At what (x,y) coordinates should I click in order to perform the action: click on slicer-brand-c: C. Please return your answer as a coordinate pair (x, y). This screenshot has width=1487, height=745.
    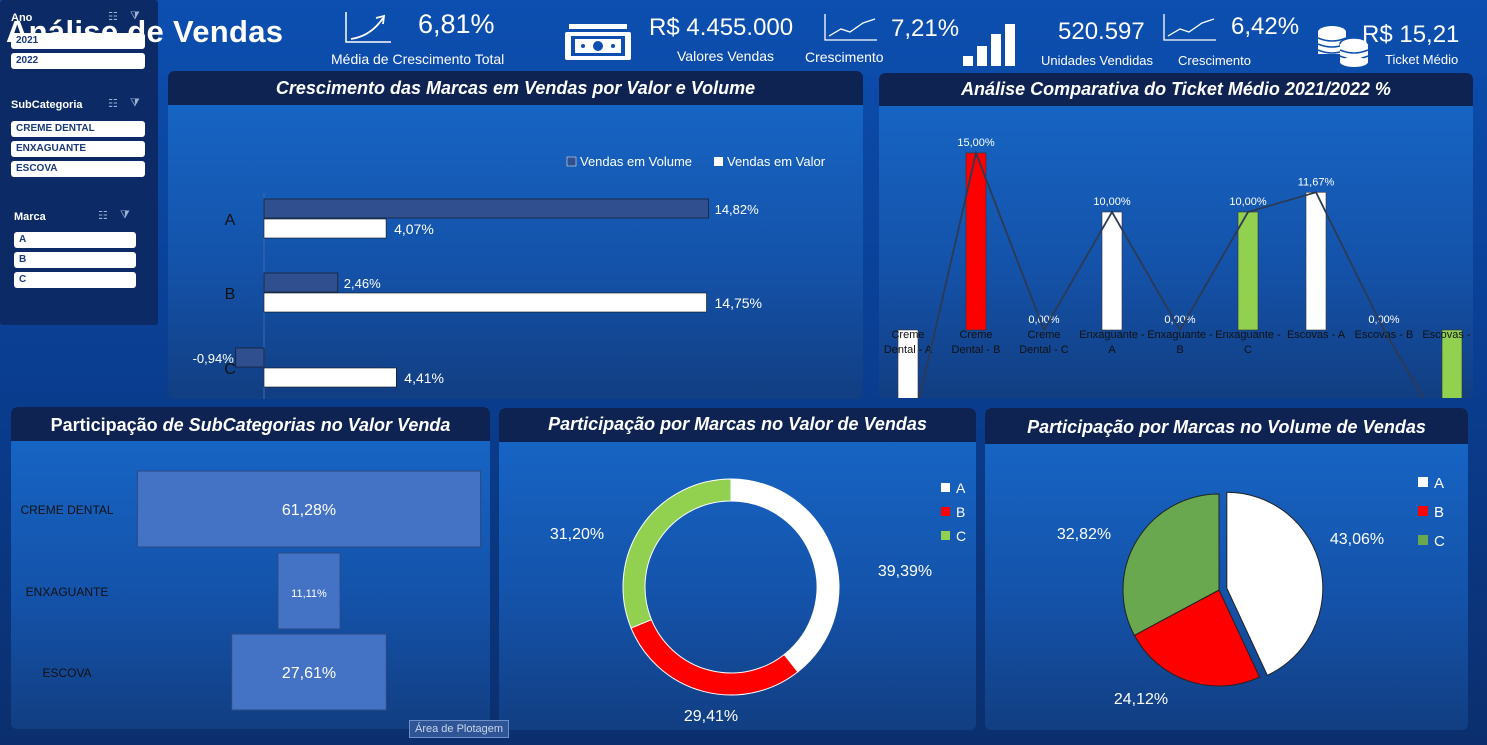
    Looking at the image, I should click on (75, 280).